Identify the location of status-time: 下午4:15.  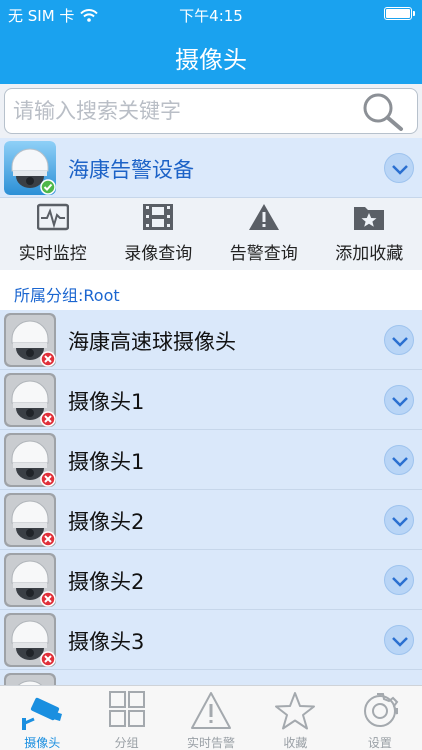
(211, 16).